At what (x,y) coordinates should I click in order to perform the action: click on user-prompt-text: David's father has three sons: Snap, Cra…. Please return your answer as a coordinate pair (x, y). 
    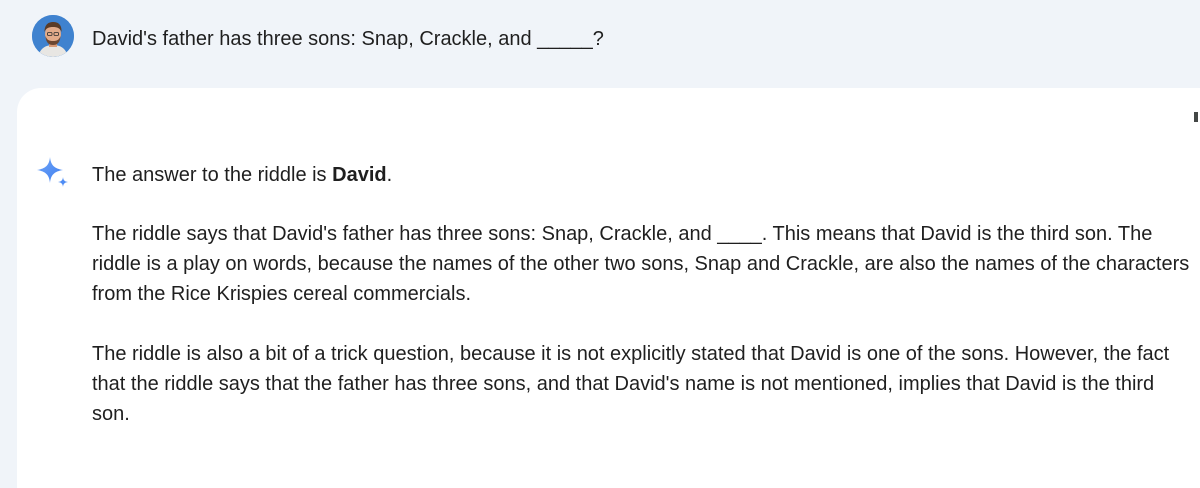
    Looking at the image, I should click on (348, 39).